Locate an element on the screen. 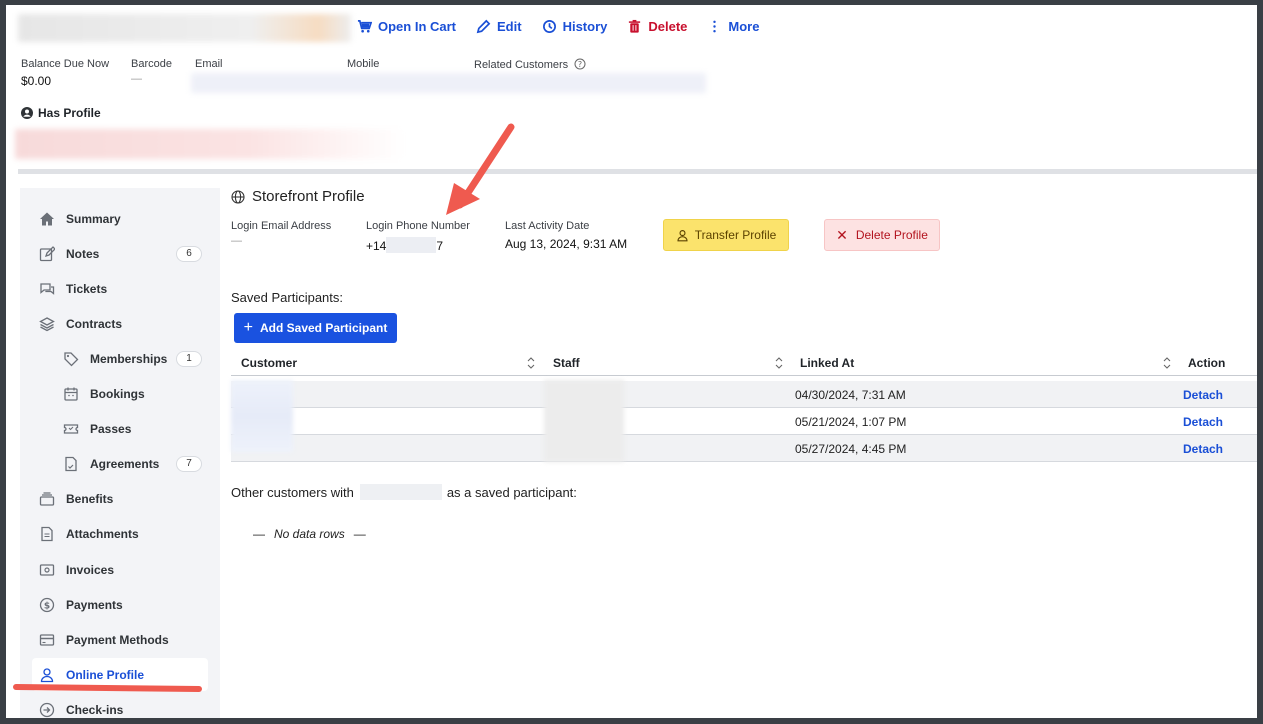  more-vertical-icon is located at coordinates (715, 26).